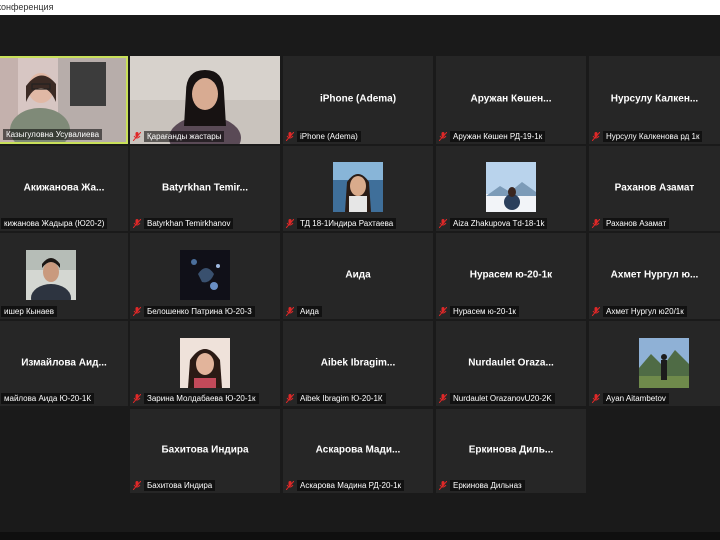 The width and height of the screenshot is (720, 540). I want to click on participant-tile: Белошенко Патрина Ю-20-3, so click(205, 276).